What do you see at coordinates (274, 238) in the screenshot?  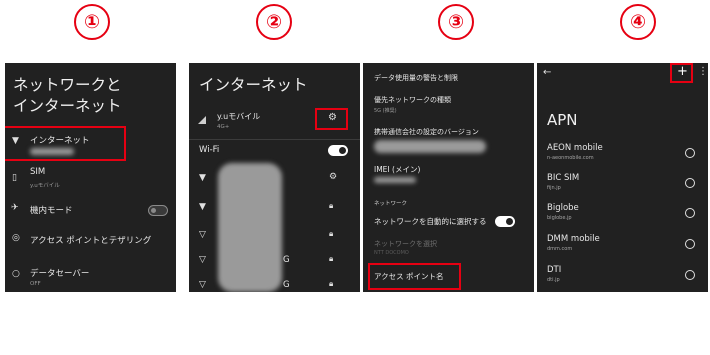 I see `network-item: ▽ 🔒︎` at bounding box center [274, 238].